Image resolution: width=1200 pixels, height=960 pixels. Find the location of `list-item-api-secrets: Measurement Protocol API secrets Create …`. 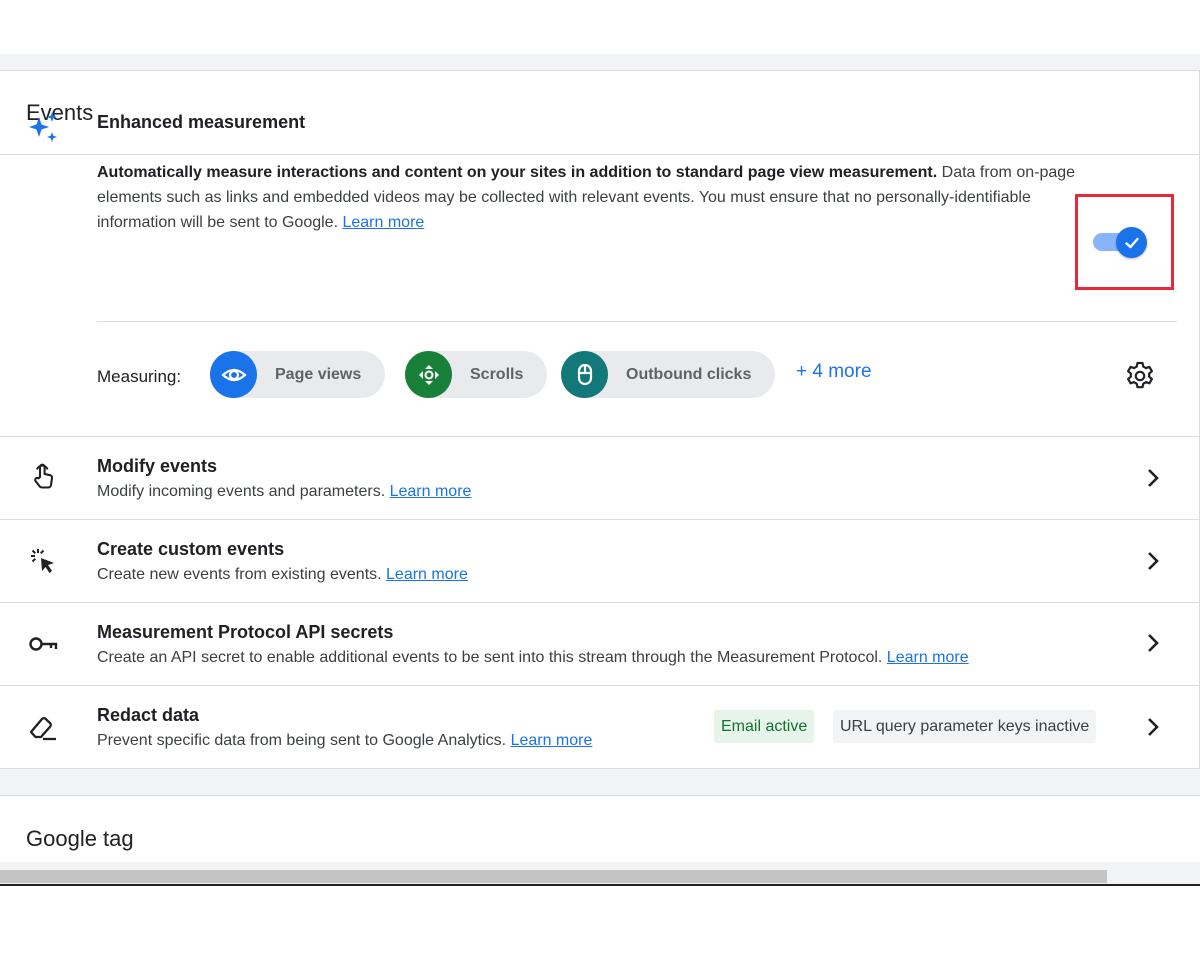

list-item-api-secrets: Measurement Protocol API secrets Create … is located at coordinates (600, 644).